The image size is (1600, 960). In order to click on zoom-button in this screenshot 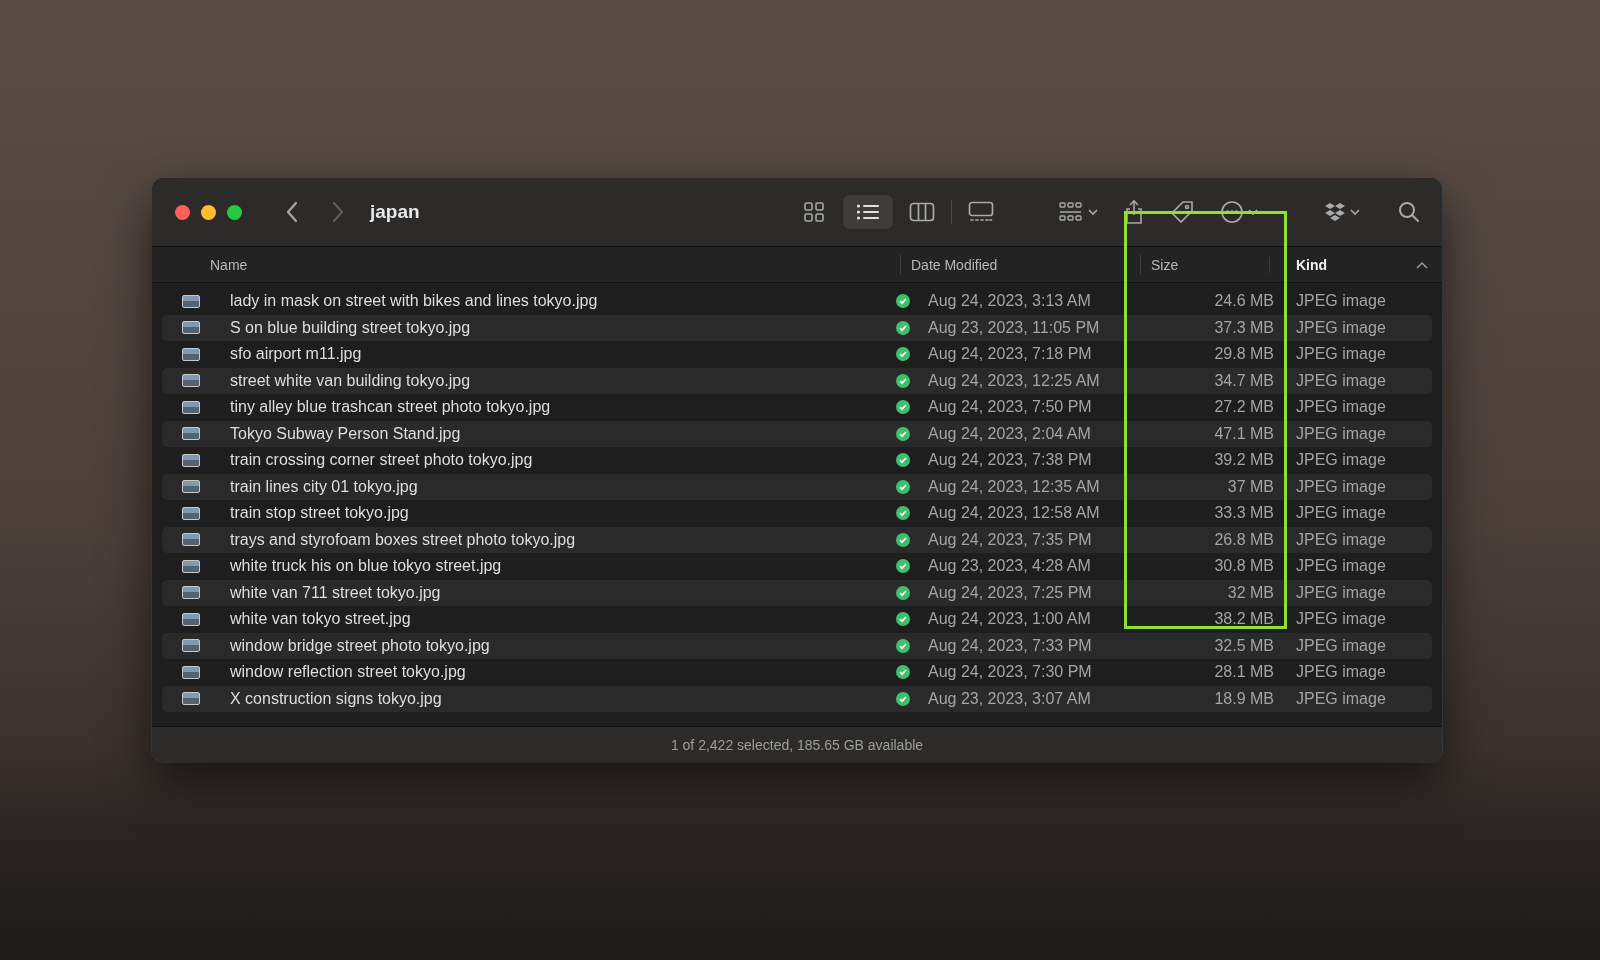, I will do `click(234, 212)`.